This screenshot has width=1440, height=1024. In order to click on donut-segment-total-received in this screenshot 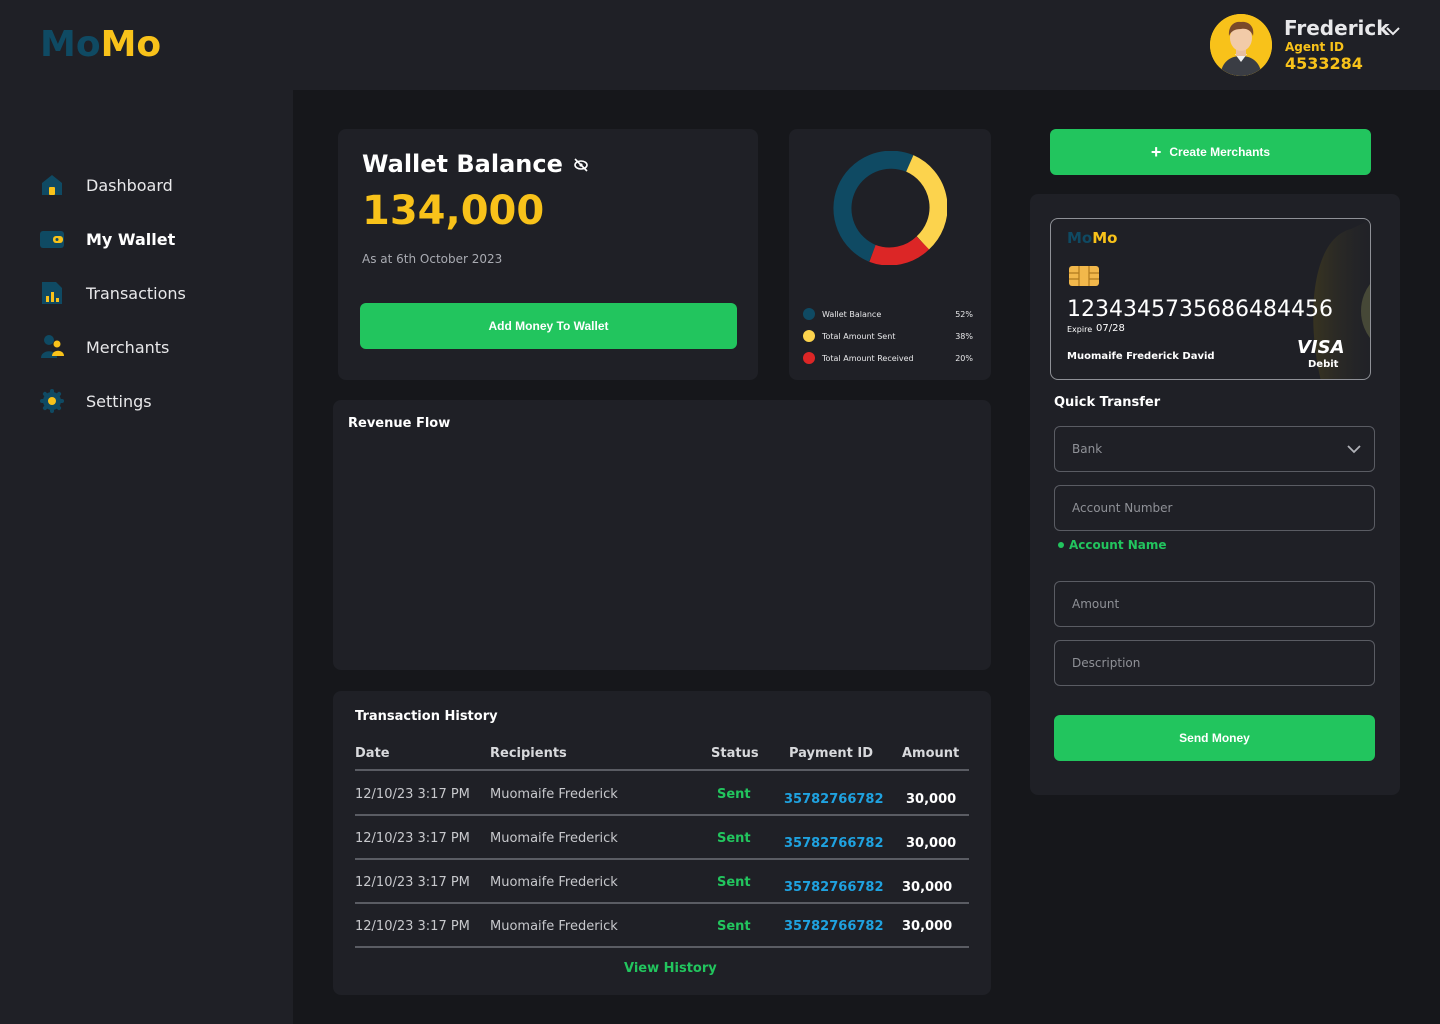, I will do `click(899, 250)`.